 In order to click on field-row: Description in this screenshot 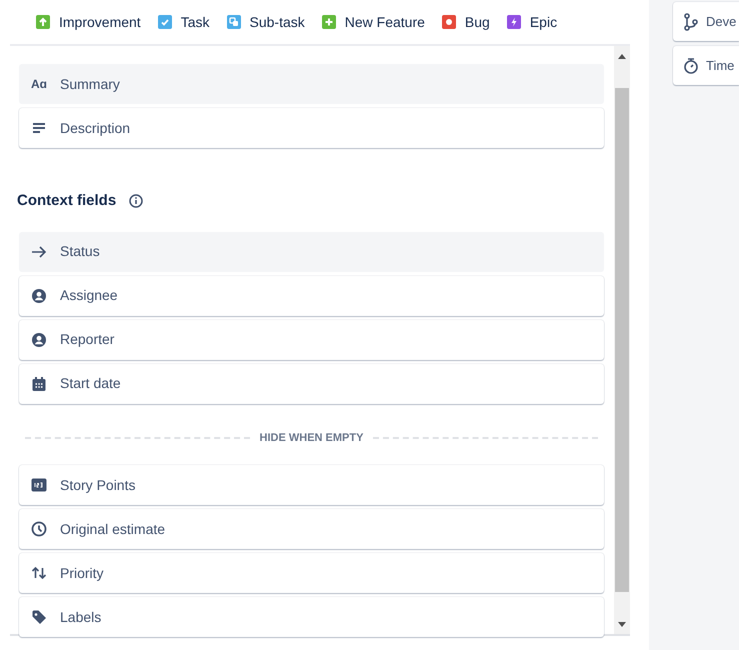, I will do `click(311, 128)`.